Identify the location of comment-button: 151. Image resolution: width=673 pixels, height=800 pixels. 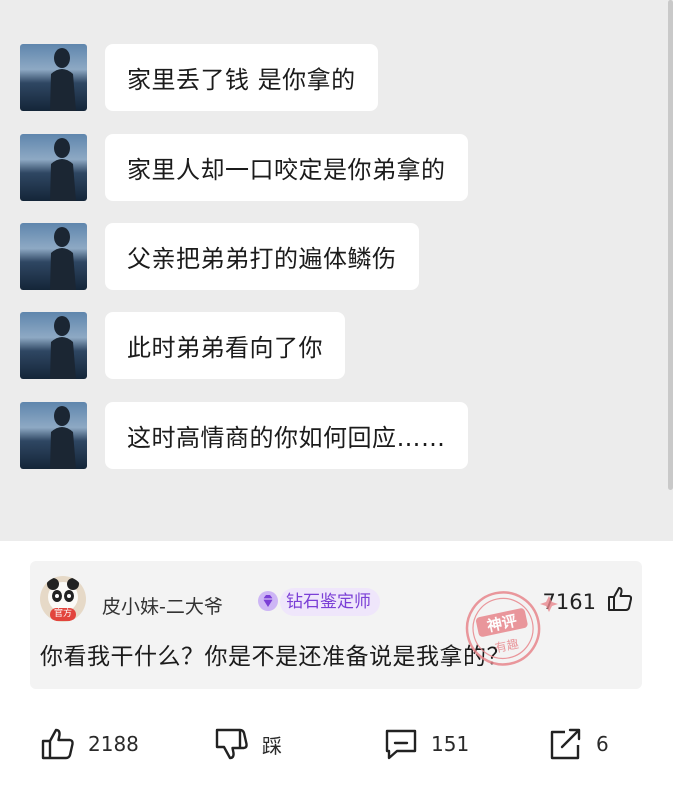
(426, 744).